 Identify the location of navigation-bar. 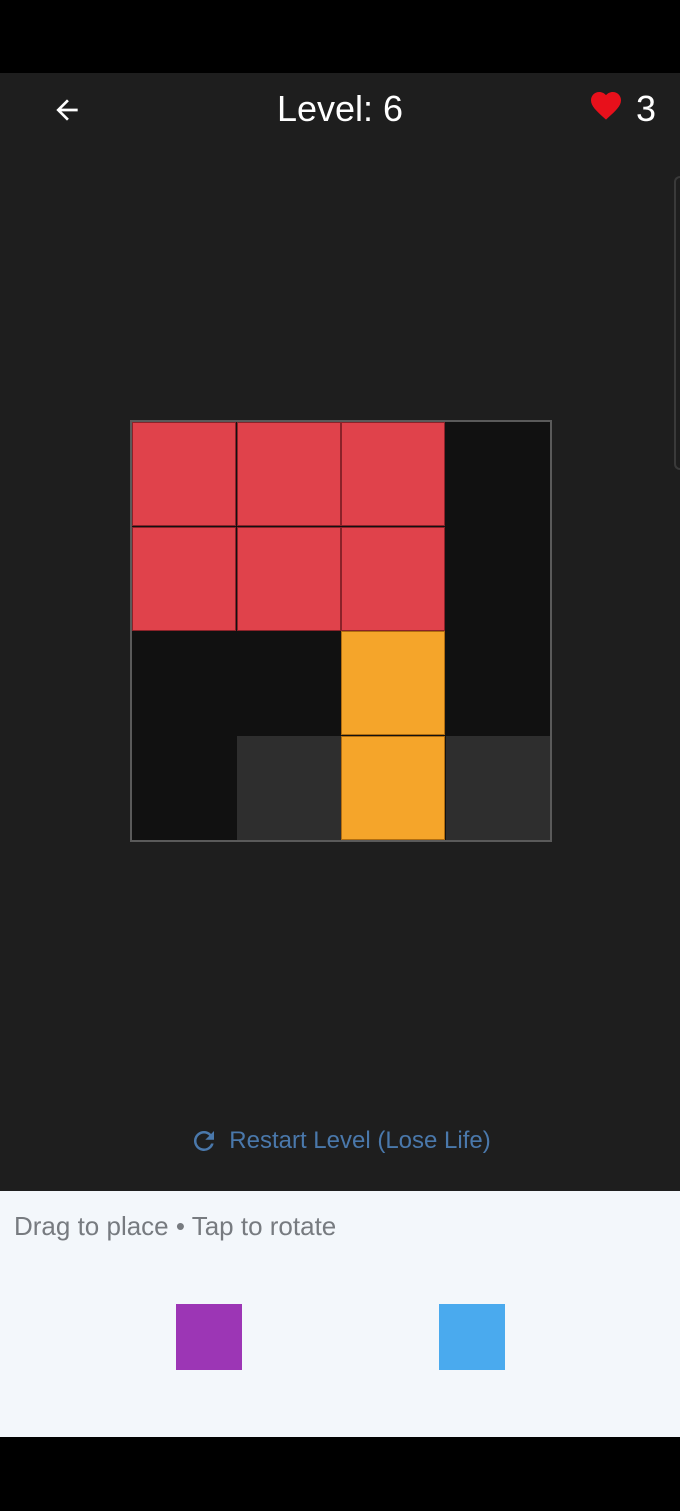
(340, 1474).